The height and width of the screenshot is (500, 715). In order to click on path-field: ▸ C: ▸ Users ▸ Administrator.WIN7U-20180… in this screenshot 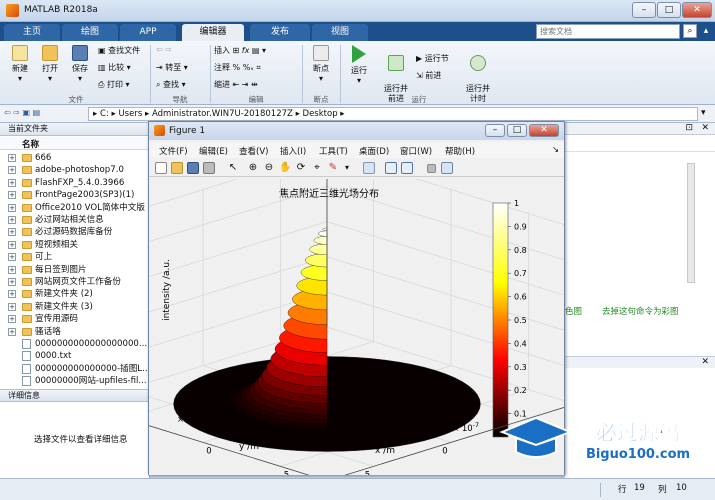, I will do `click(393, 114)`.